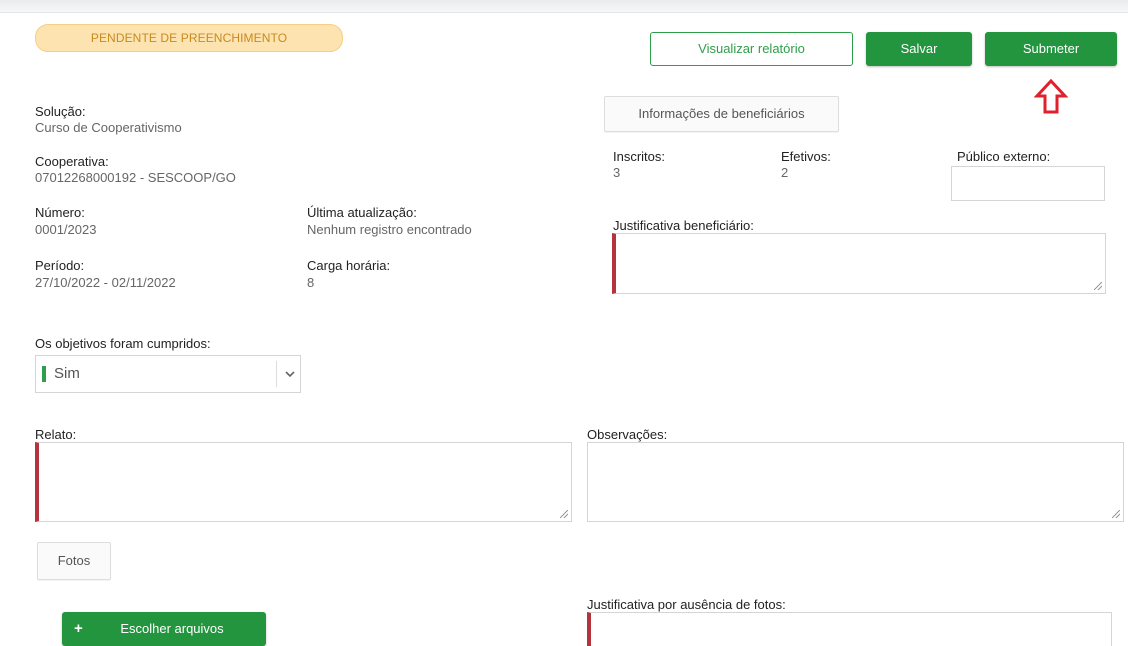 The height and width of the screenshot is (646, 1128). What do you see at coordinates (60, 111) in the screenshot?
I see `solucao-label: Solução:` at bounding box center [60, 111].